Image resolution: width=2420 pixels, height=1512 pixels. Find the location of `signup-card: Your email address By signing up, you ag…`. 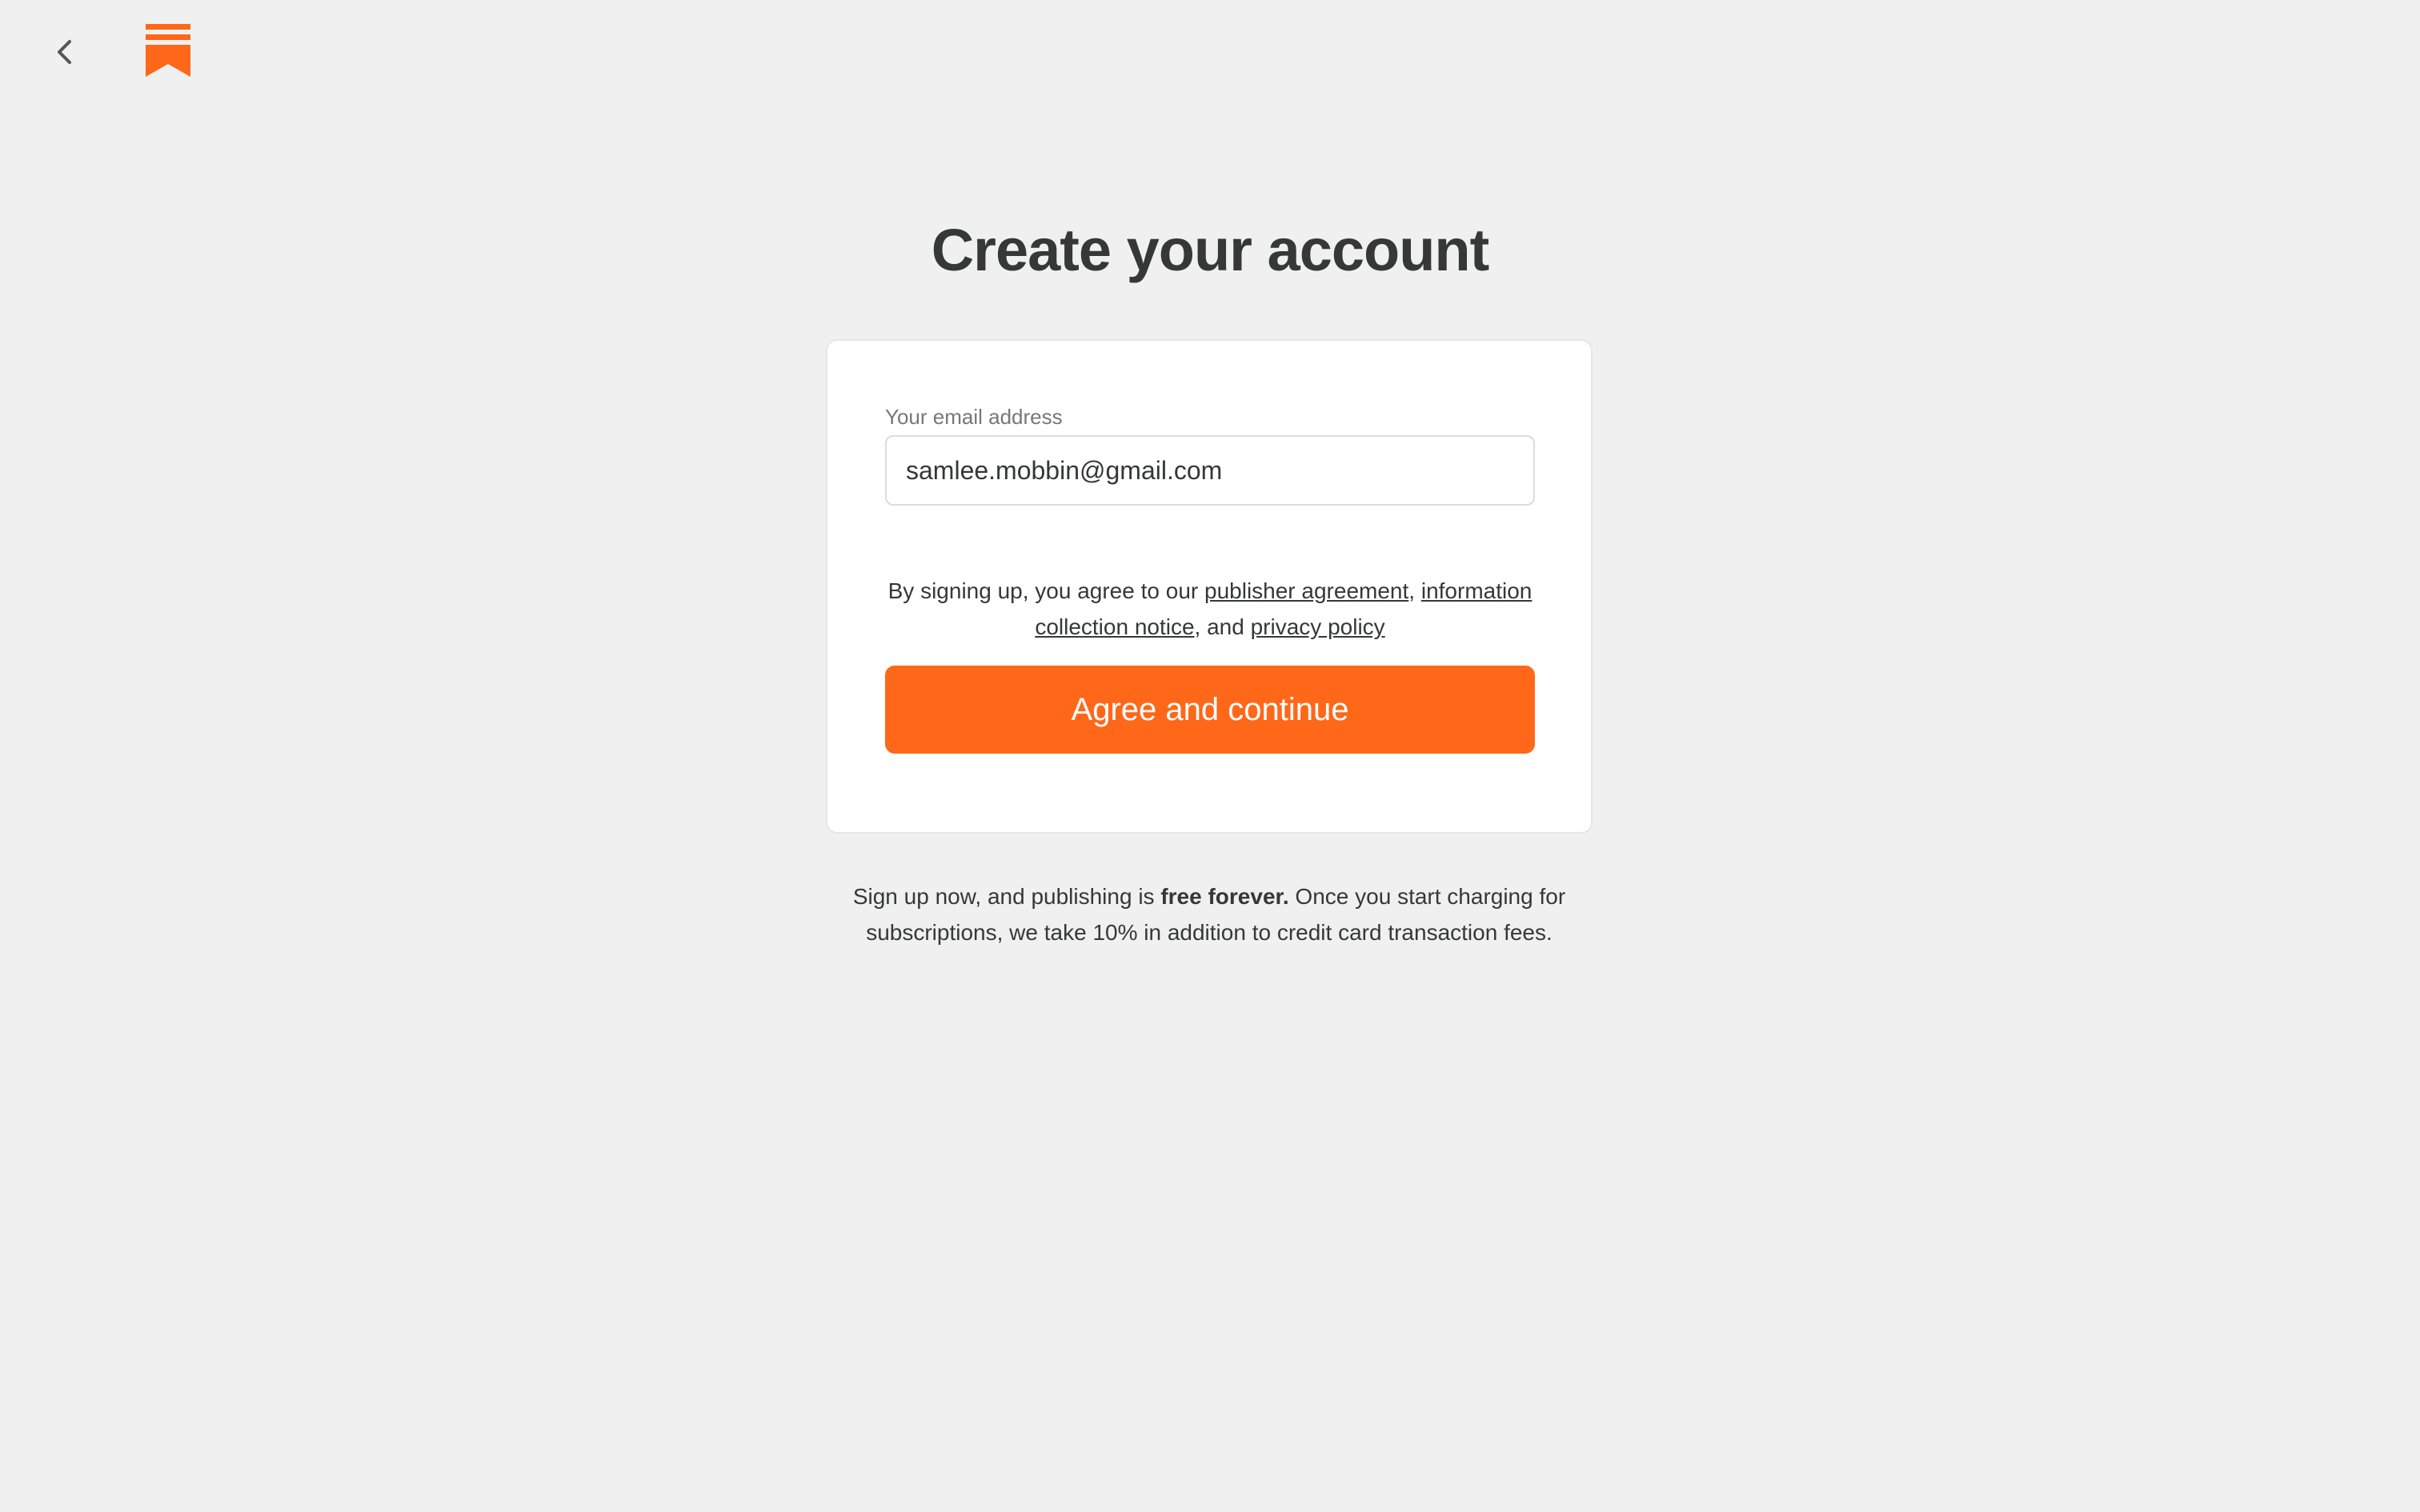

signup-card: Your email address By signing up, you ag… is located at coordinates (1209, 586).